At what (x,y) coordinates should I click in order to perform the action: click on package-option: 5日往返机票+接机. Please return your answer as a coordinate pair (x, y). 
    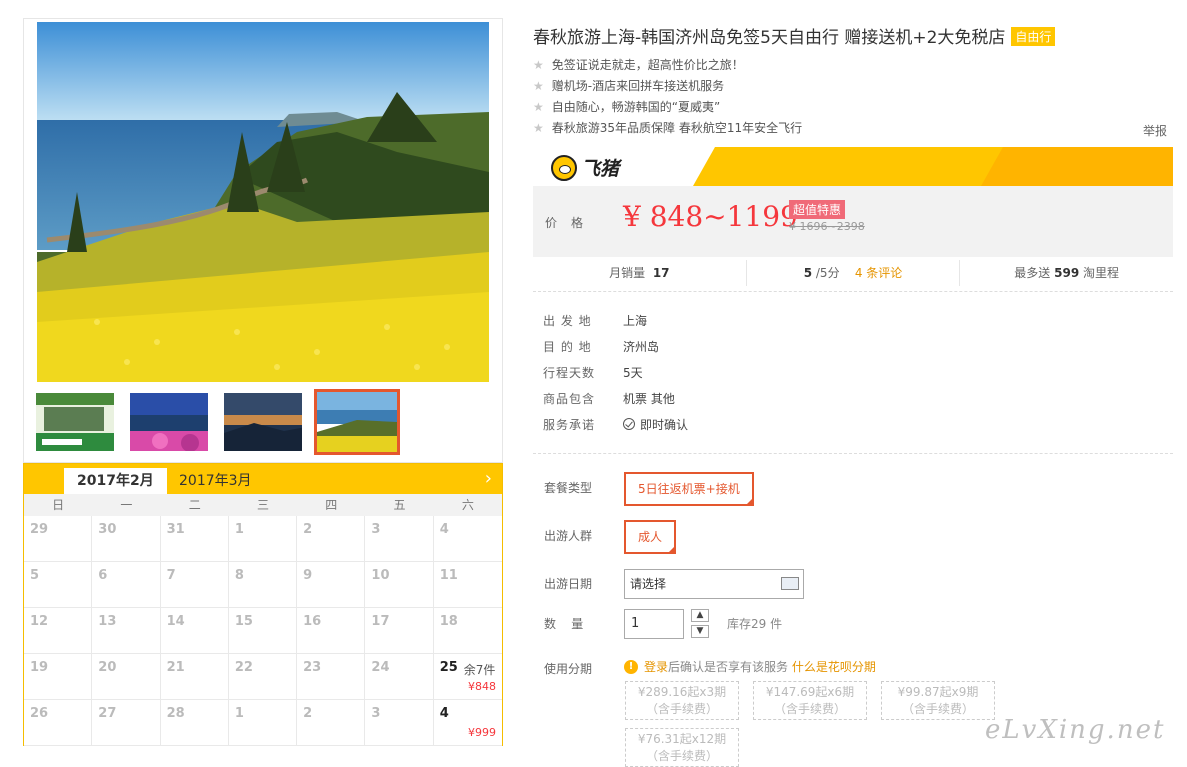
    Looking at the image, I should click on (689, 489).